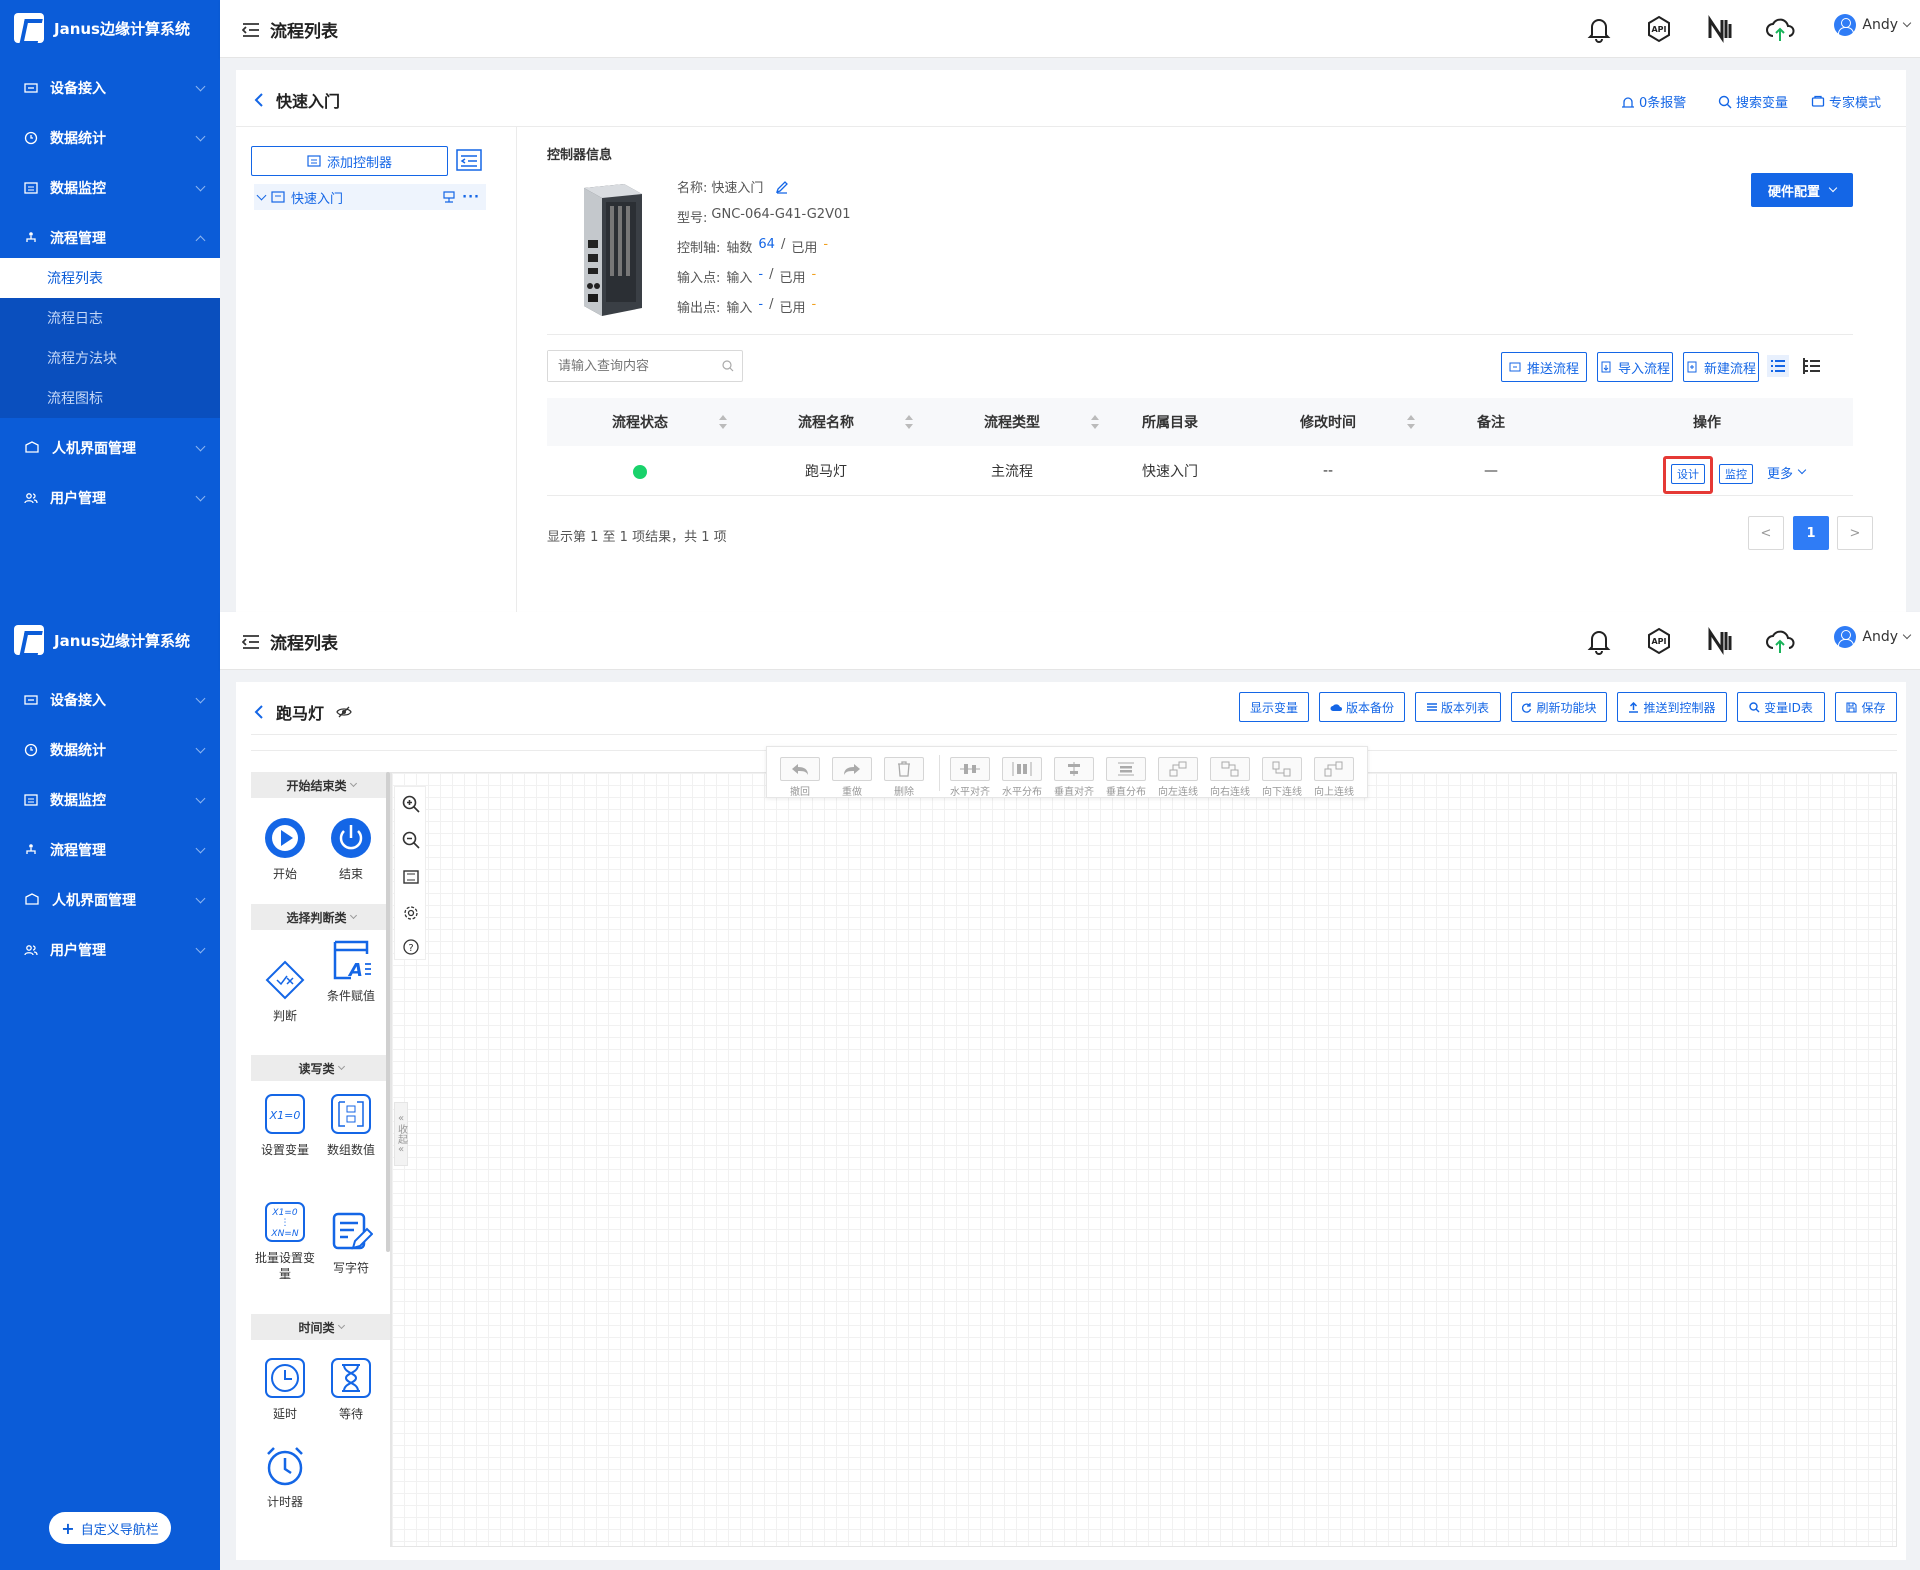 The width and height of the screenshot is (1920, 1570). I want to click on node-delay: 延时, so click(285, 1389).